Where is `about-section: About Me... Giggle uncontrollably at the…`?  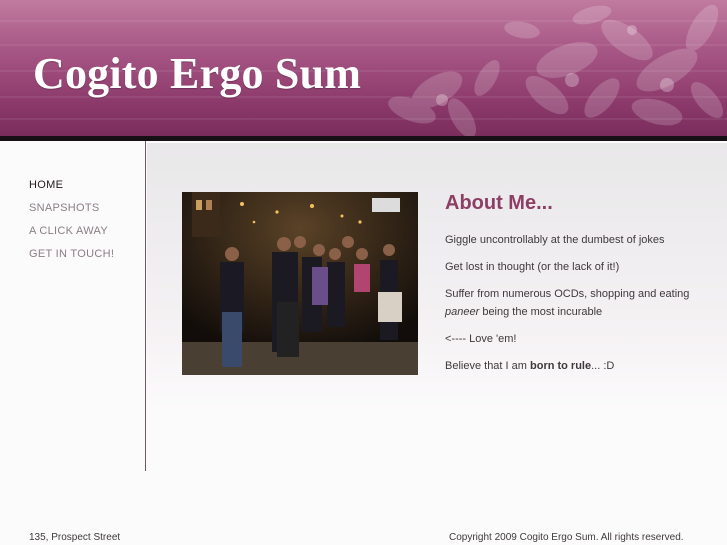
about-section: About Me... Giggle uncontrollably at the… is located at coordinates (570, 288).